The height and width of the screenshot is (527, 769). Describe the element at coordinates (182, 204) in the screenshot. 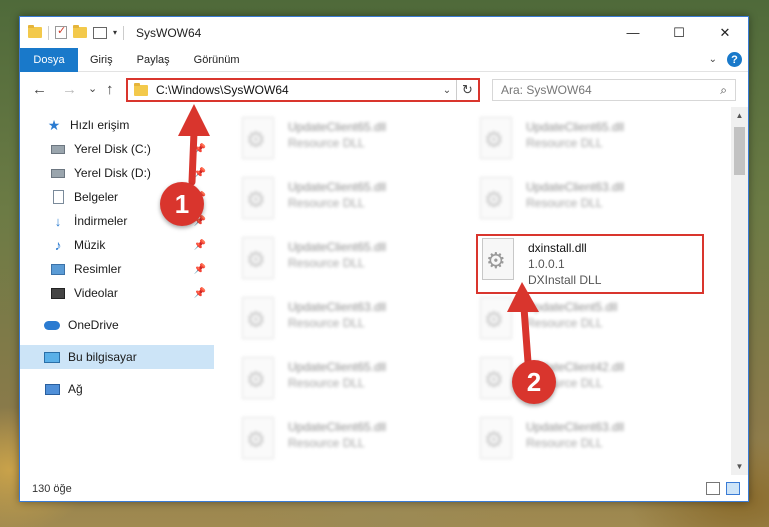

I see `step-1-badge: 1` at that location.